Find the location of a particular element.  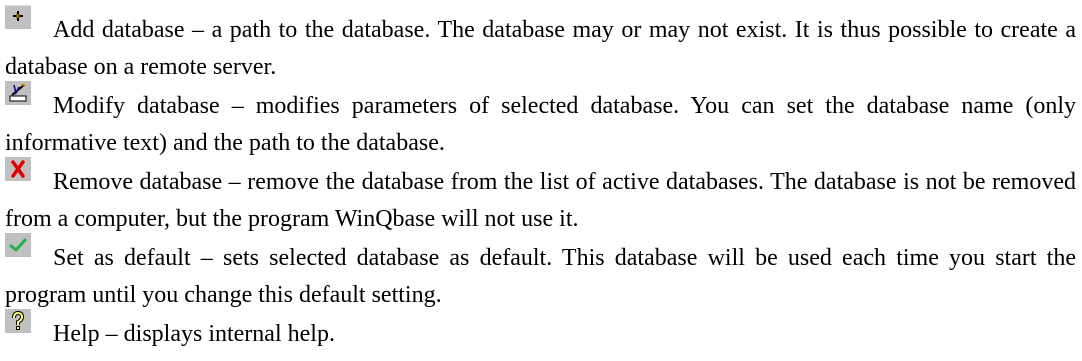

help-icon is located at coordinates (18, 321).